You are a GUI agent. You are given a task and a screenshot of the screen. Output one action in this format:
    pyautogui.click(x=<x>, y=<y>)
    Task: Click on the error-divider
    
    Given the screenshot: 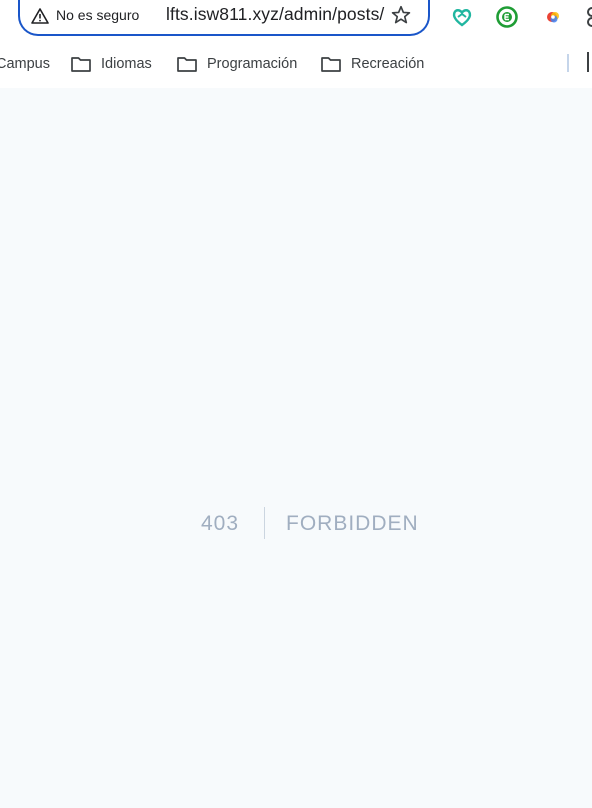 What is the action you would take?
    pyautogui.click(x=264, y=523)
    